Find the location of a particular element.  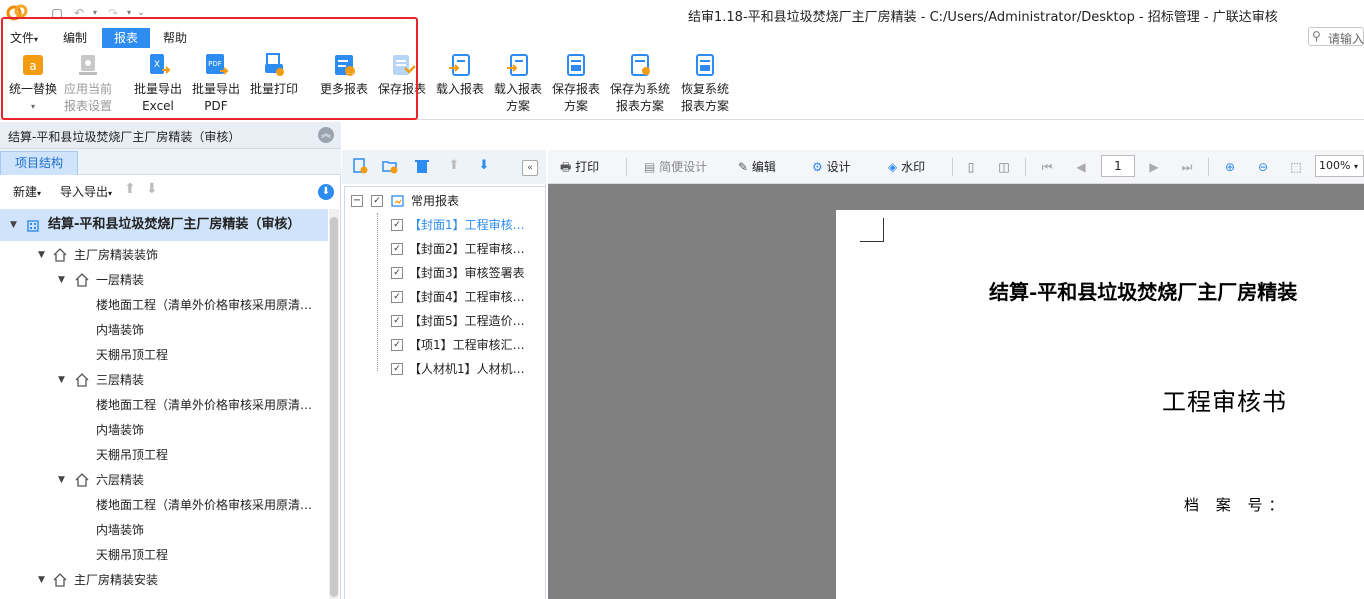

tree-item: ▼ 主厂房精装装饰 is located at coordinates (164, 255).